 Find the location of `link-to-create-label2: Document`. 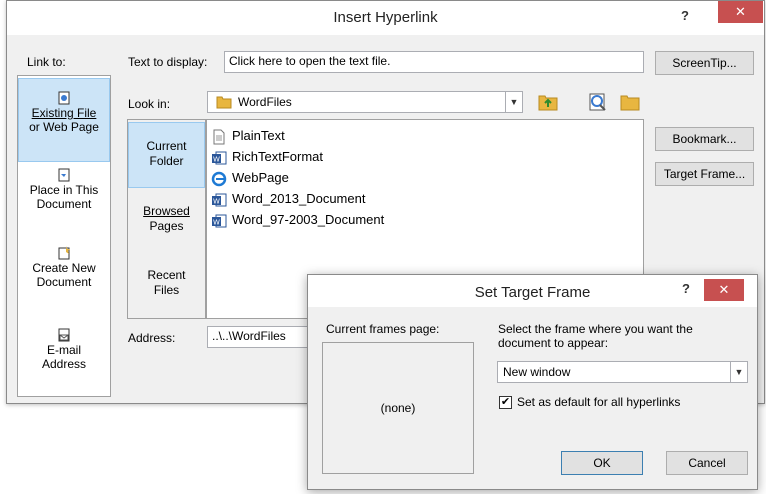

link-to-create-label2: Document is located at coordinates (64, 282).